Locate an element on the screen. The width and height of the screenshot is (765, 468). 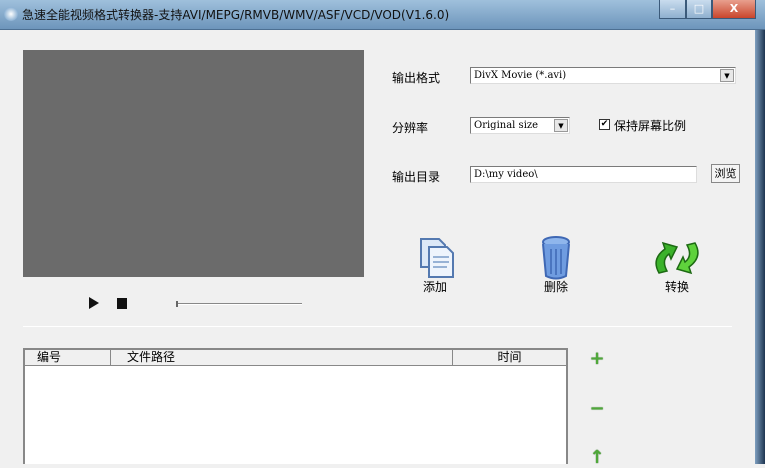
format-value: DivX Movie (*.avi) is located at coordinates (520, 75).